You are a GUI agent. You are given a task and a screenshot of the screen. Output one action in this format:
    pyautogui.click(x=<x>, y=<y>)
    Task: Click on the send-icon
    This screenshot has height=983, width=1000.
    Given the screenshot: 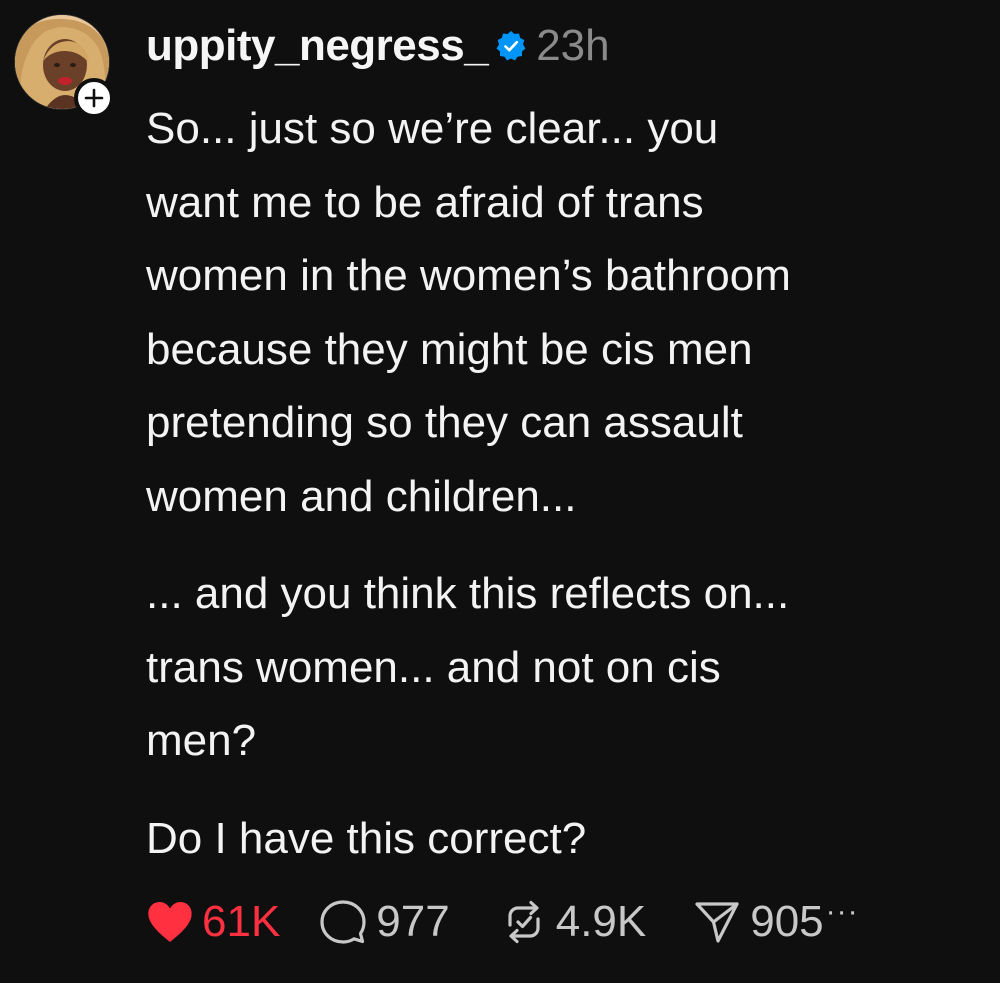 What is the action you would take?
    pyautogui.click(x=717, y=922)
    